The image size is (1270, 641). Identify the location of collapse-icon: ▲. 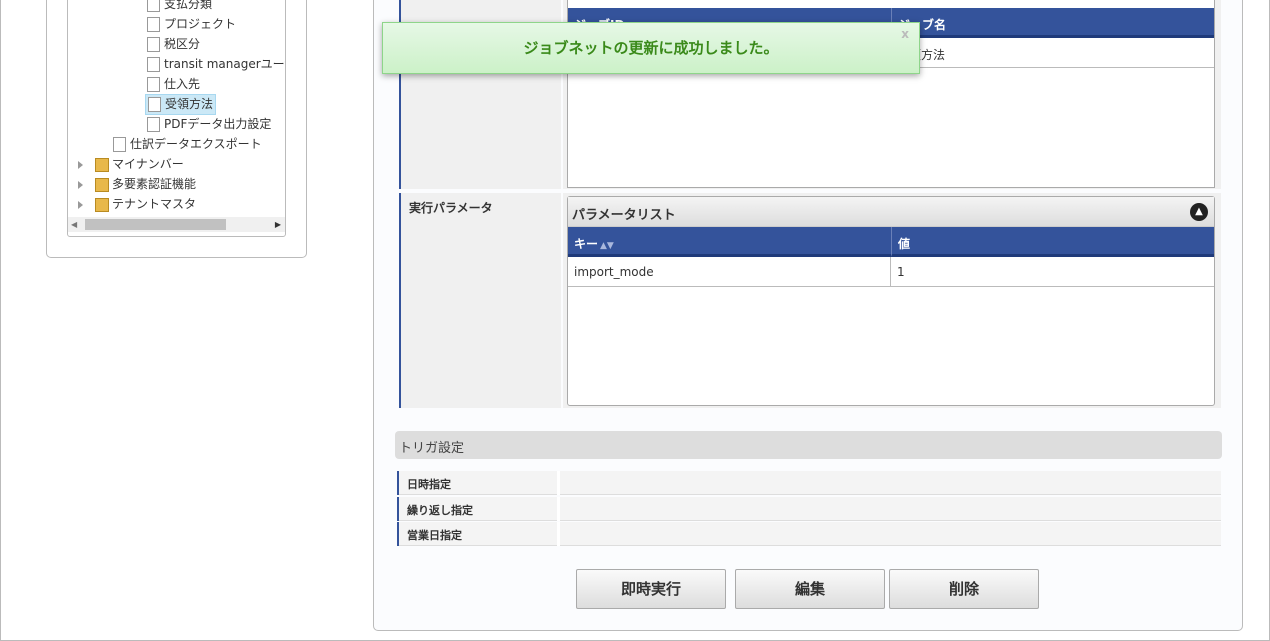
(1199, 212).